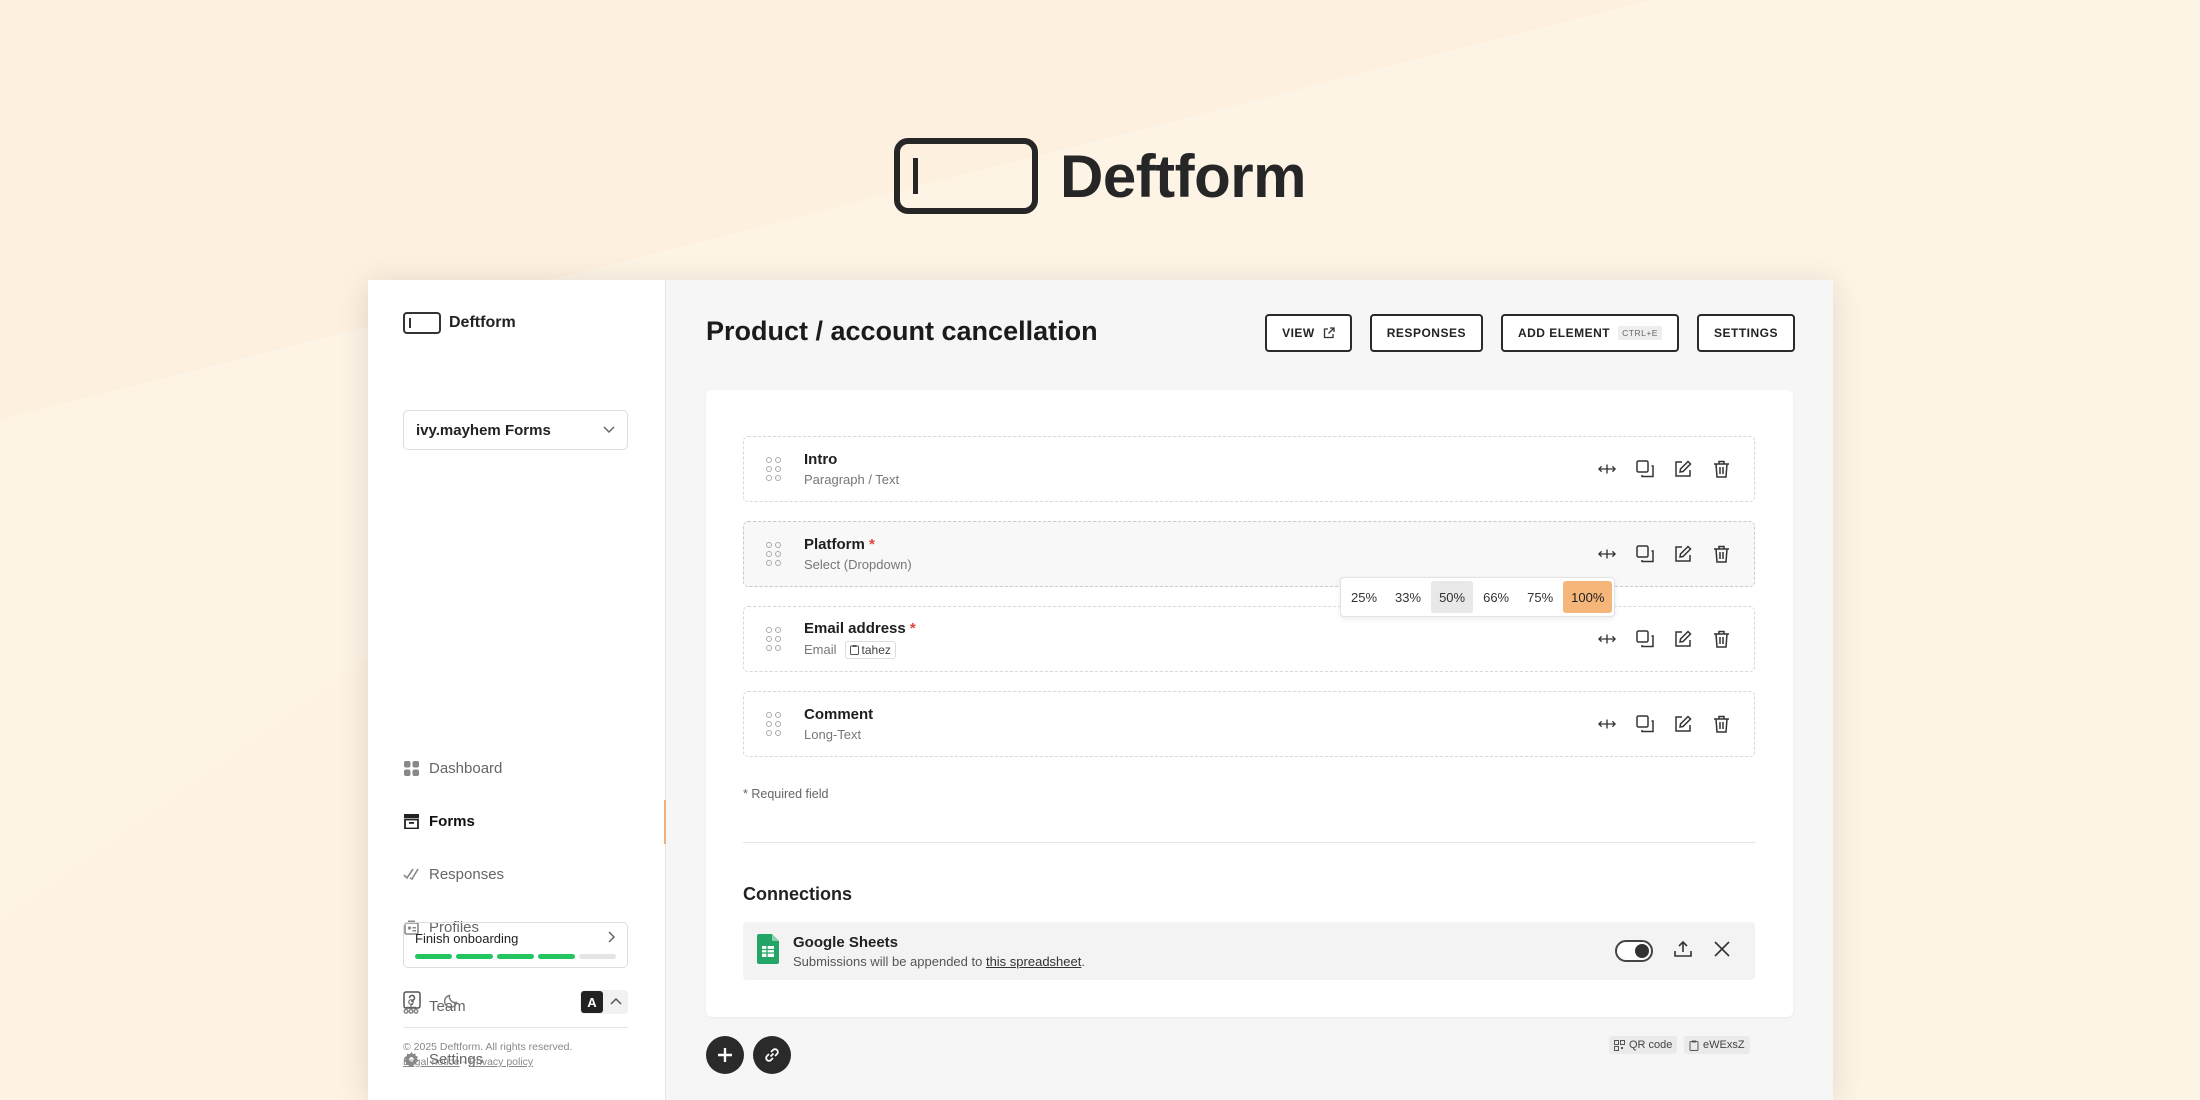 This screenshot has height=1100, width=2200. Describe the element at coordinates (467, 874) in the screenshot. I see `sidebar-item-label: Responses` at that location.